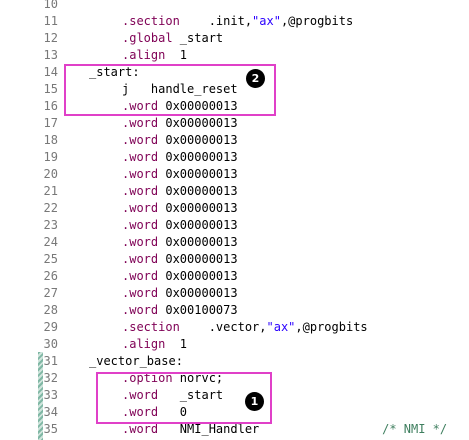 This screenshot has height=440, width=469. I want to click on line-number: 28, so click(50, 310).